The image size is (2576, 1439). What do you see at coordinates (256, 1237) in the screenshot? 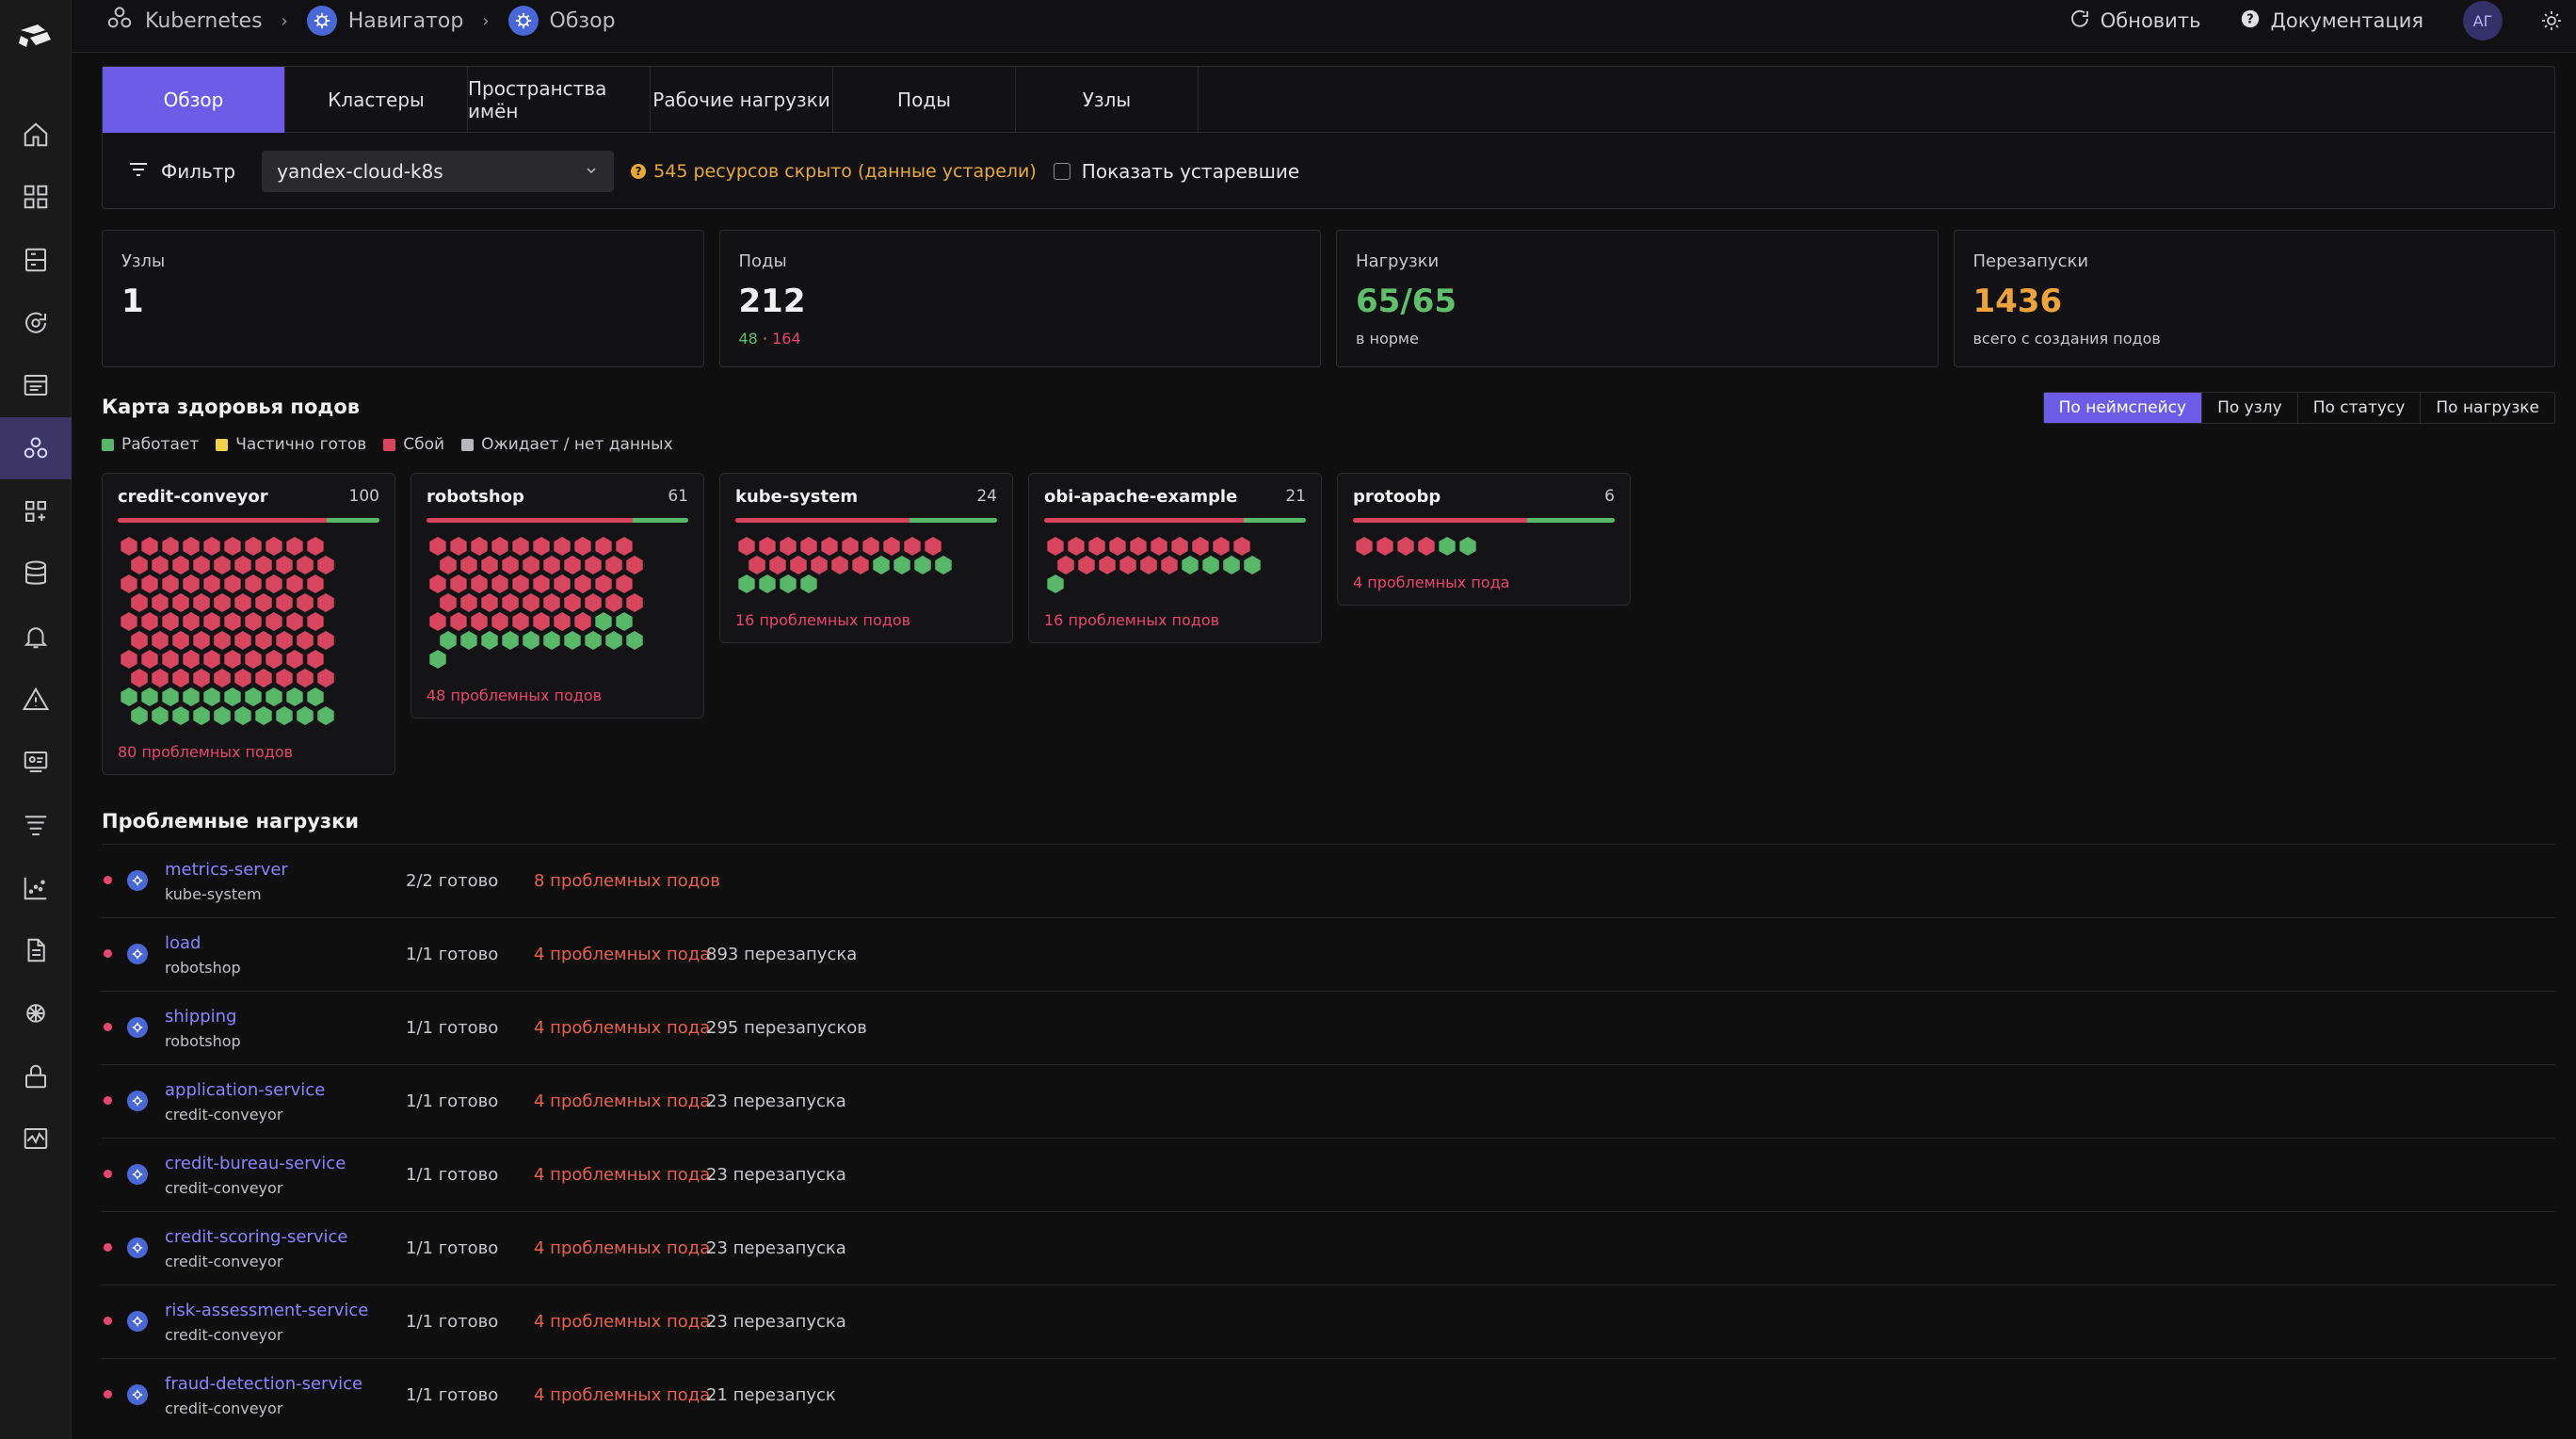
I see `workload-name-link: credit-scoring-service` at bounding box center [256, 1237].